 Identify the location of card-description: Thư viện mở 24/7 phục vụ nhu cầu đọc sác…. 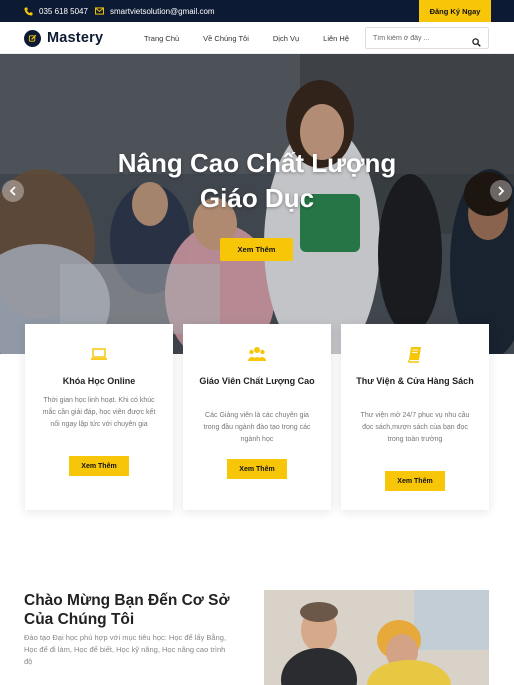
(415, 427).